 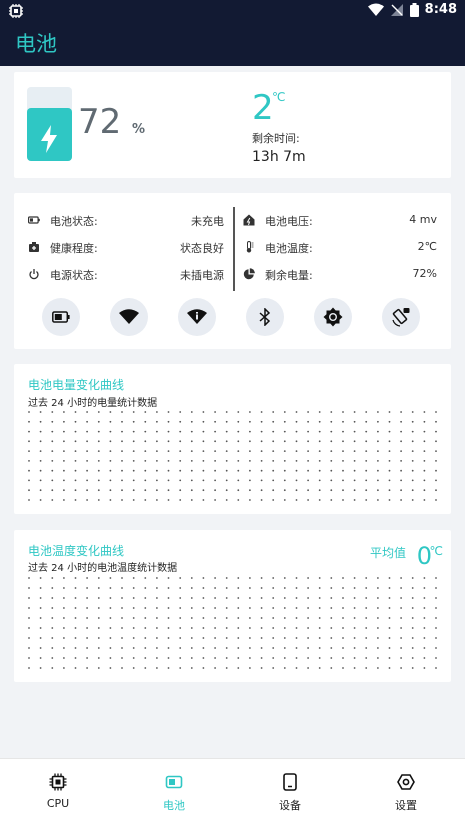 I want to click on info-value: 未充电, so click(x=207, y=221).